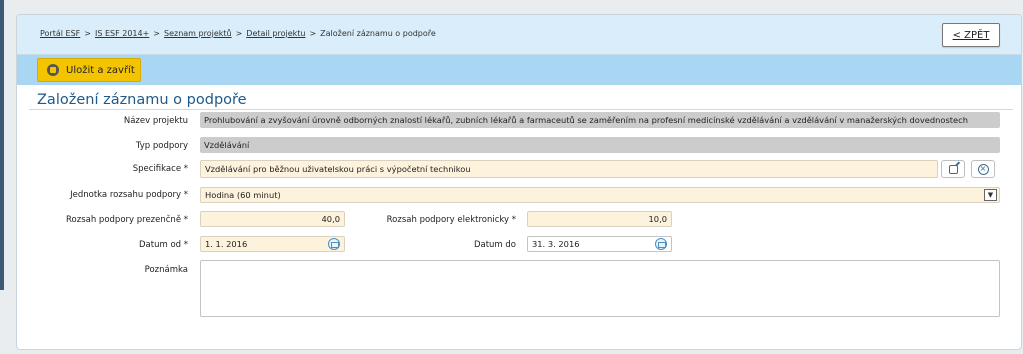 The image size is (1023, 354). Describe the element at coordinates (521, 109) in the screenshot. I see `title-divider` at that location.